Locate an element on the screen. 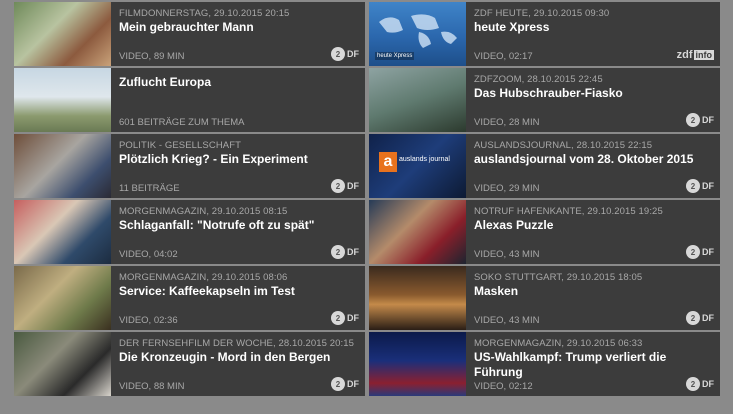 The width and height of the screenshot is (733, 414). card-meta: VIDEO, 02:17 is located at coordinates (503, 56).